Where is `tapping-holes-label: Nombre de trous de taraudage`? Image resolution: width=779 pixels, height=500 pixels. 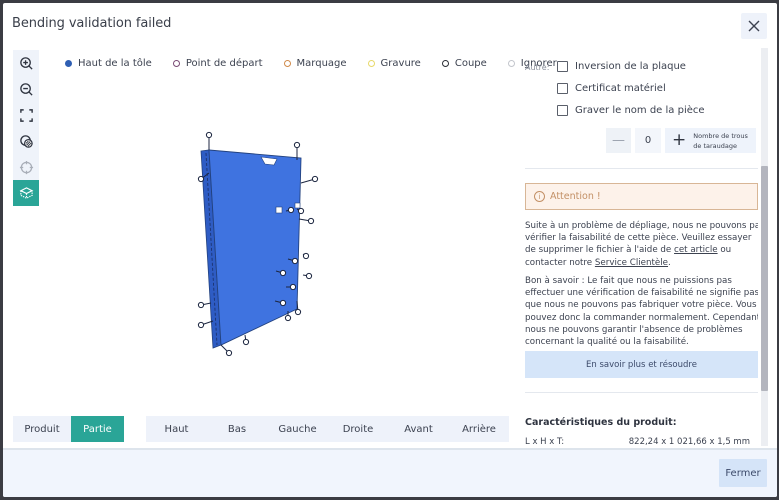 tapping-holes-label: Nombre de trous de taraudage is located at coordinates (720, 141).